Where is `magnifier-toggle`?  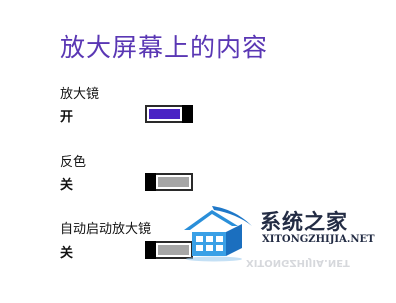 magnifier-toggle is located at coordinates (169, 114).